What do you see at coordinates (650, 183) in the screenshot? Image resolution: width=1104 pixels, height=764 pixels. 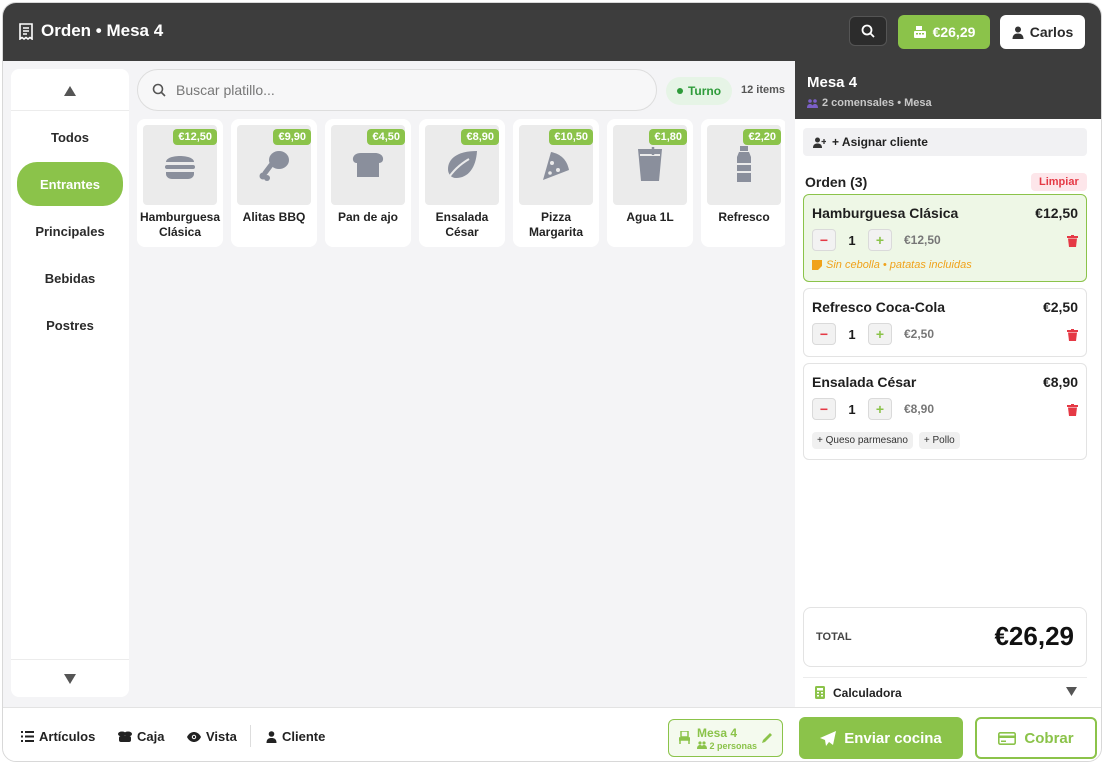 I see `product-card: €1,80 Agua 1L` at bounding box center [650, 183].